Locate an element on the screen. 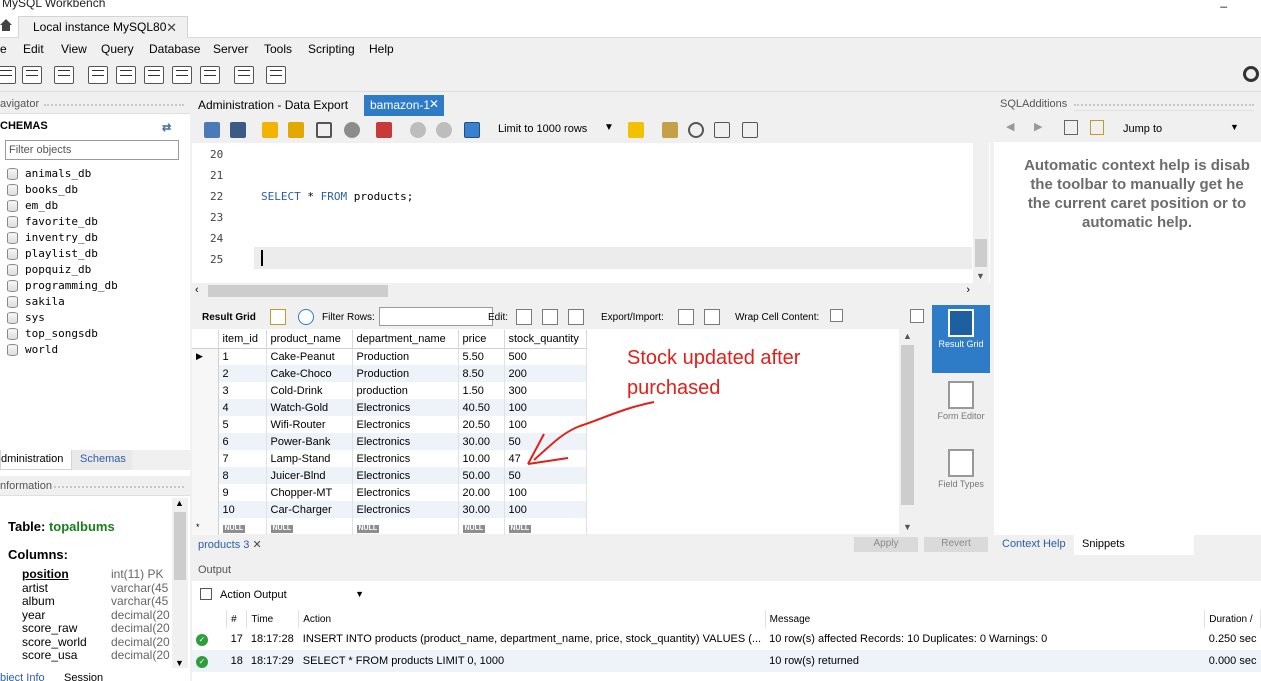  import-icon is located at coordinates (712, 317).